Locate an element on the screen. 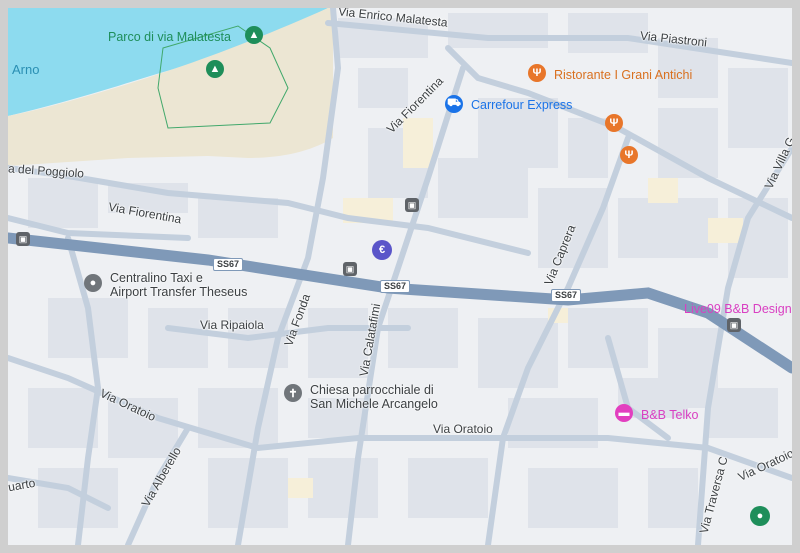  bed-icon: ▬ is located at coordinates (624, 413).